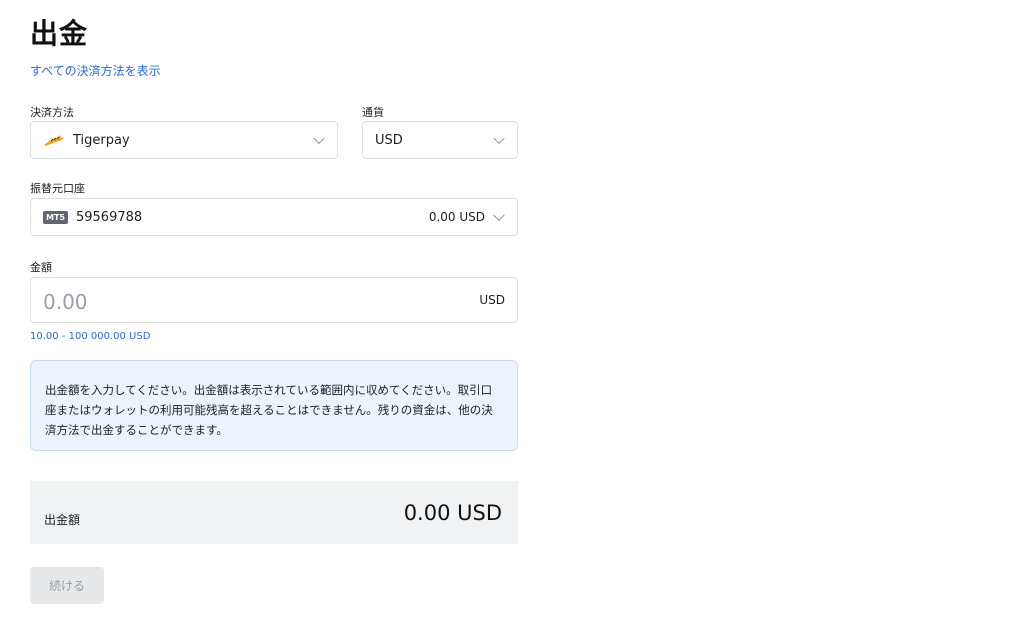 This screenshot has height=624, width=1024. Describe the element at coordinates (95, 70) in the screenshot. I see `show-all-payment-methods-link: すべての決済方法を表示` at that location.